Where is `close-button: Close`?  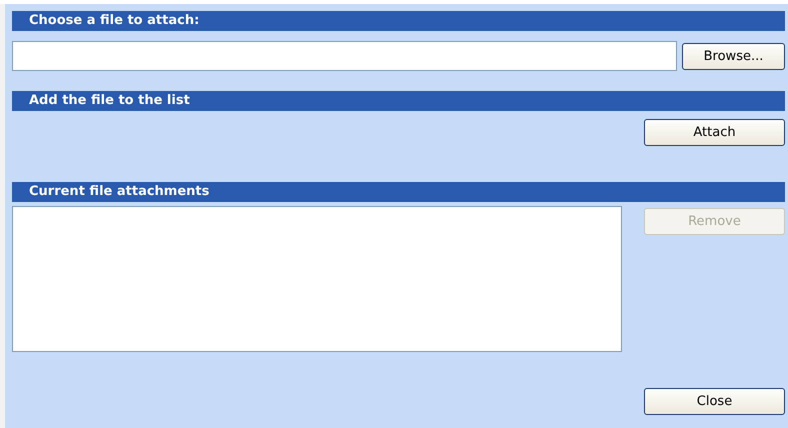 close-button: Close is located at coordinates (714, 401).